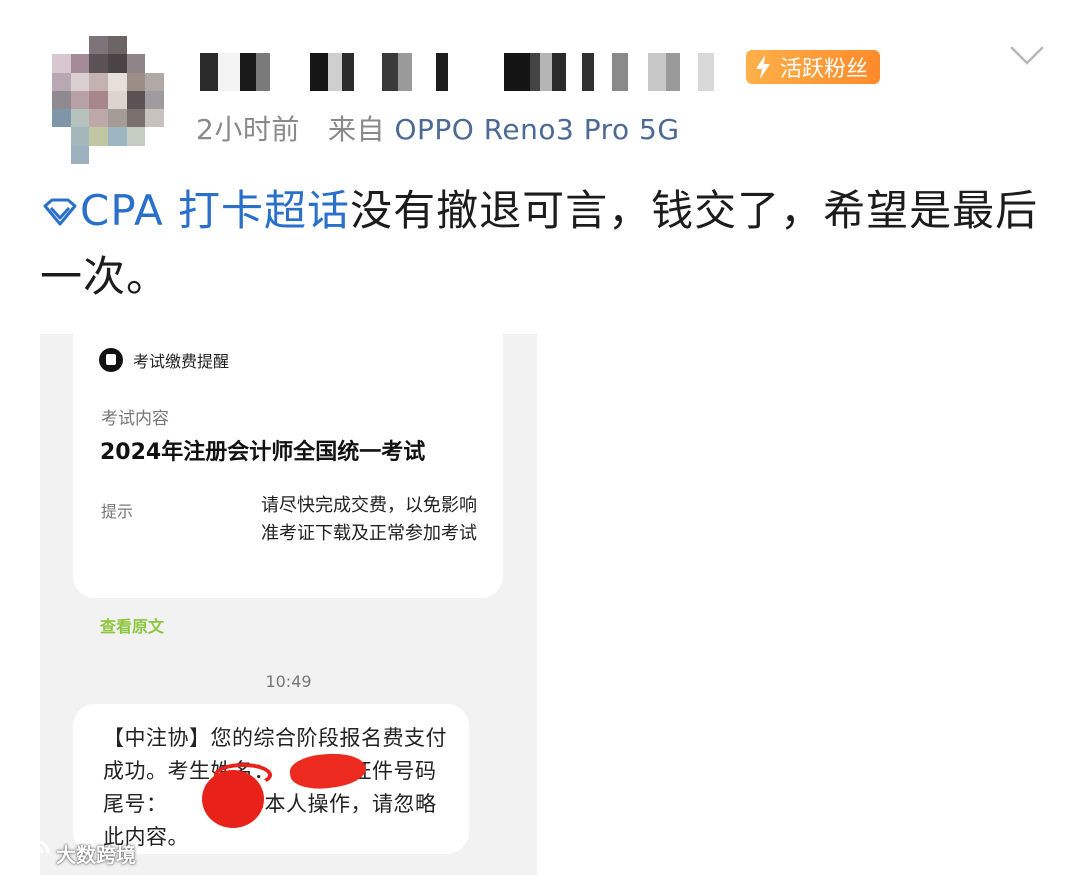  I want to click on watermark: 大数跨境, so click(72, 853).